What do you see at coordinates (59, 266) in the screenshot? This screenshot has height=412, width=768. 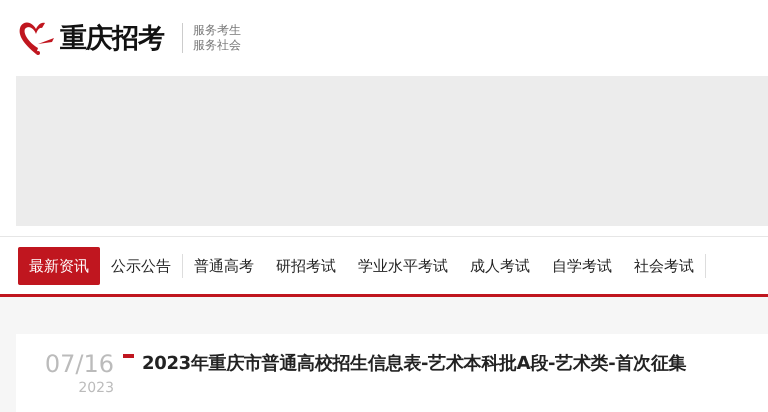 I see `nav-tab: 最新资讯` at bounding box center [59, 266].